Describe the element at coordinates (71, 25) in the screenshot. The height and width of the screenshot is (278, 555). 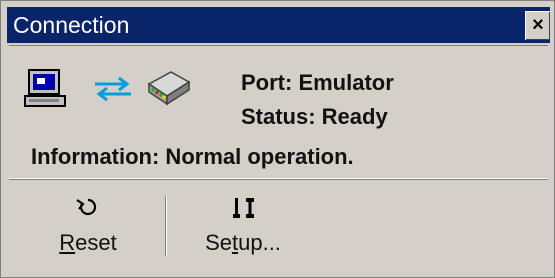
I see `window-title: Connection` at that location.